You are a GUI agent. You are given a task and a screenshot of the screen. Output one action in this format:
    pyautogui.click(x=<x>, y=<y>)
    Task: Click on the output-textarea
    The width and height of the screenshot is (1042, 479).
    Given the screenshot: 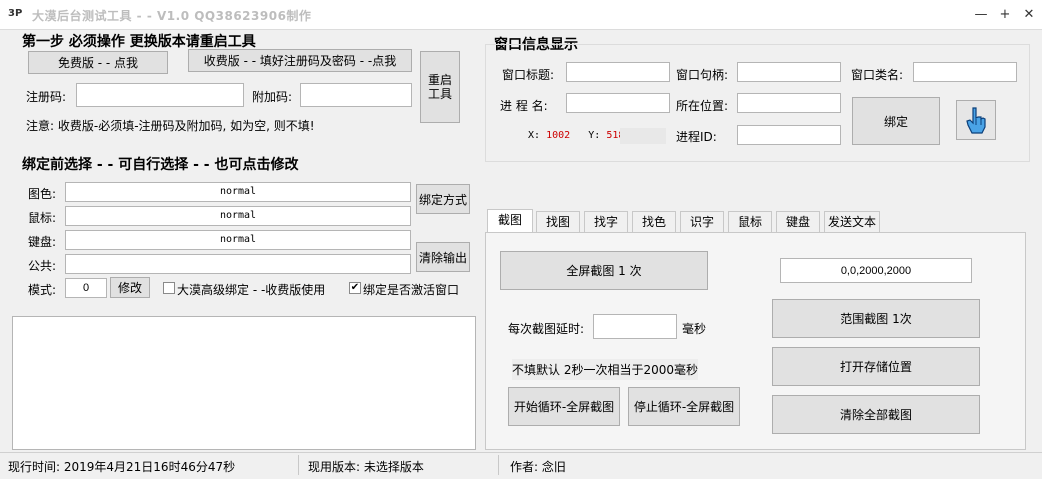 What is the action you would take?
    pyautogui.click(x=244, y=383)
    